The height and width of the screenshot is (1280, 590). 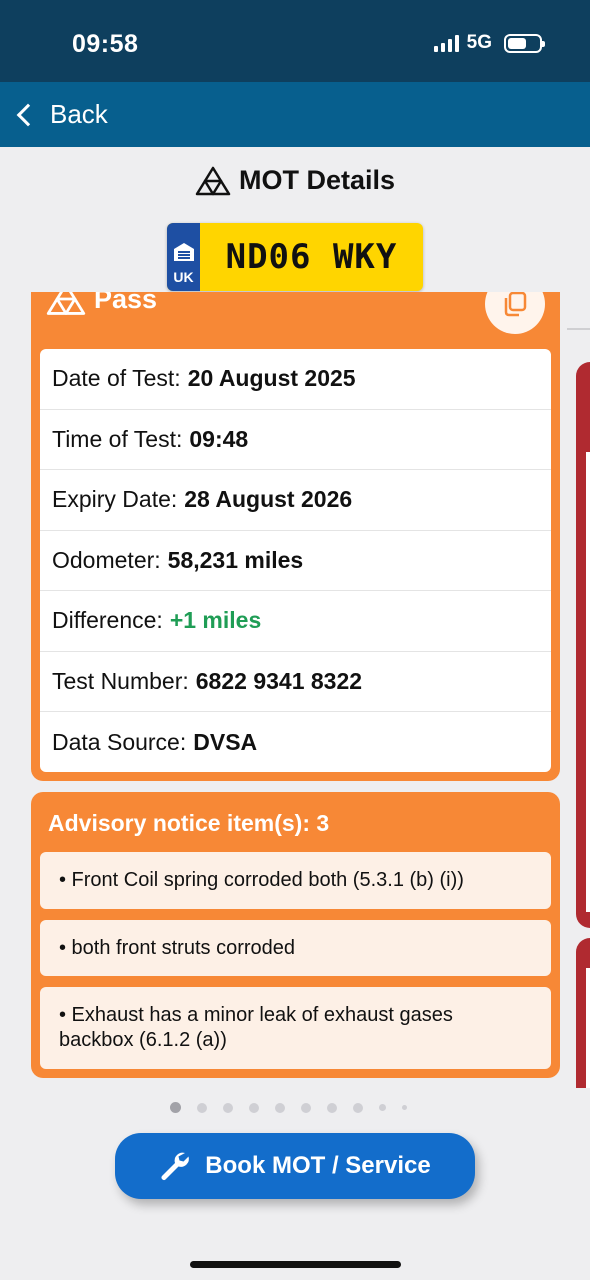 What do you see at coordinates (117, 438) in the screenshot?
I see `detail-label: Time of Test:` at bounding box center [117, 438].